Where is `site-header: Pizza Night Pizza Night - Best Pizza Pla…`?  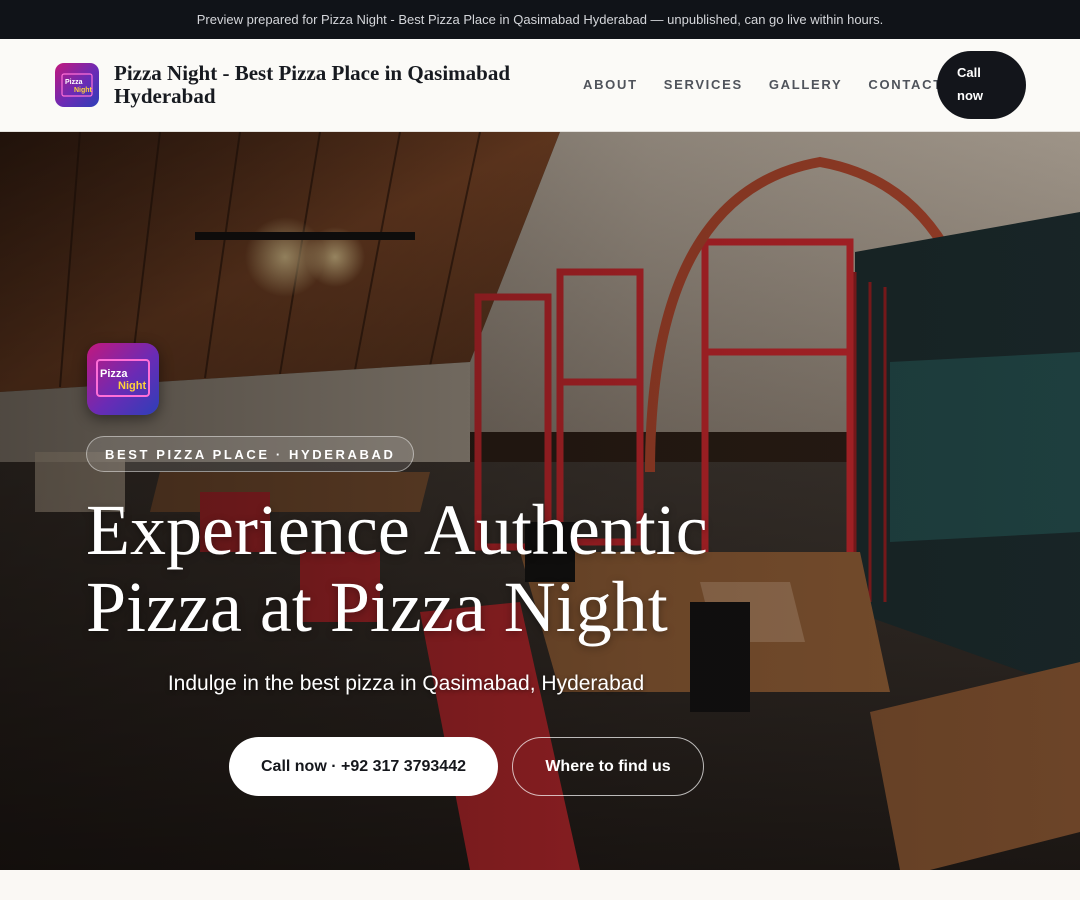
site-header: Pizza Night Pizza Night - Best Pizza Pla… is located at coordinates (540, 85).